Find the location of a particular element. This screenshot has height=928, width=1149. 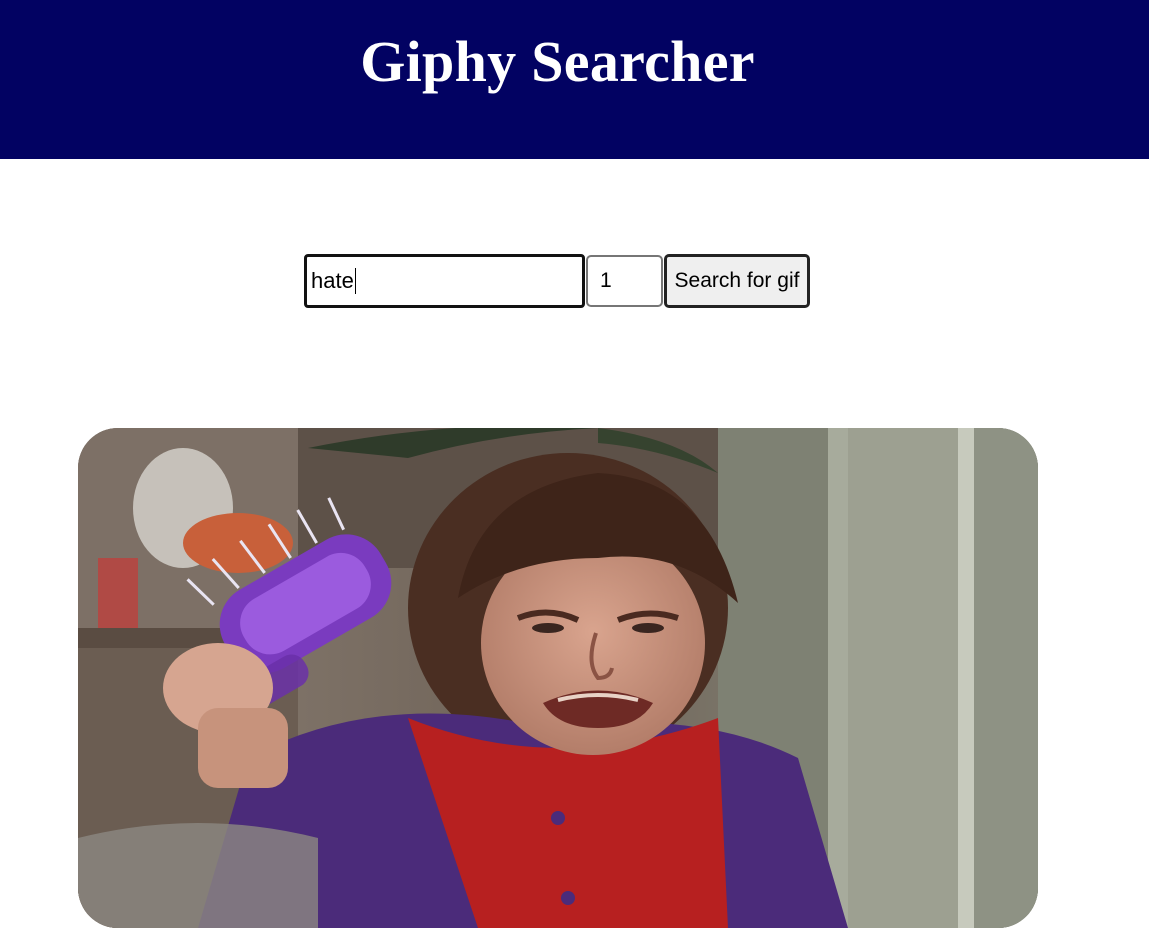

search-input: hate is located at coordinates (444, 281).